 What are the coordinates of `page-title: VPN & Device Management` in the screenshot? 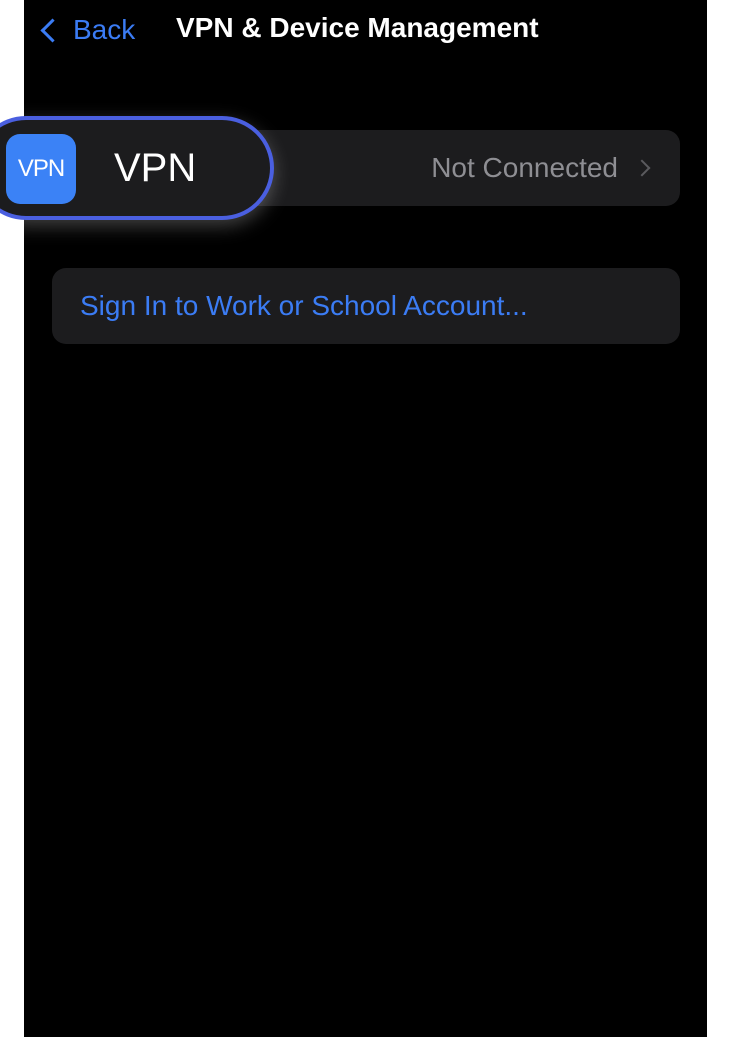 It's located at (357, 27).